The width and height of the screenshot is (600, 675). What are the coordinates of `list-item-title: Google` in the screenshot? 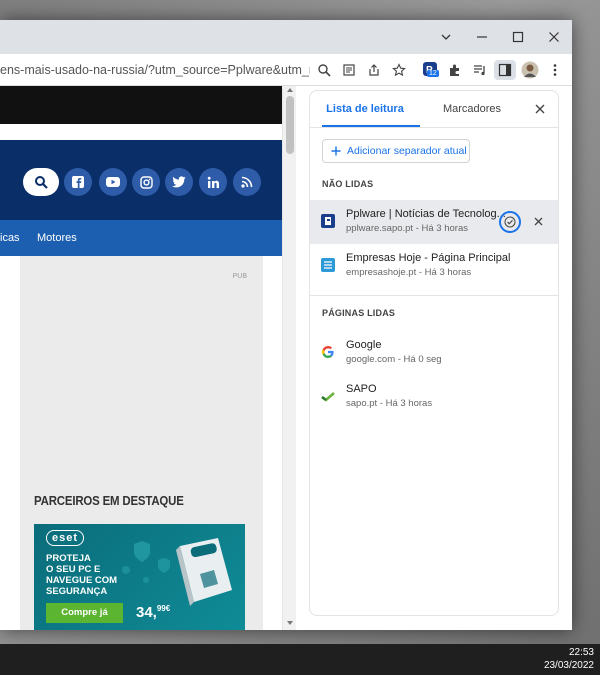 It's located at (364, 345).